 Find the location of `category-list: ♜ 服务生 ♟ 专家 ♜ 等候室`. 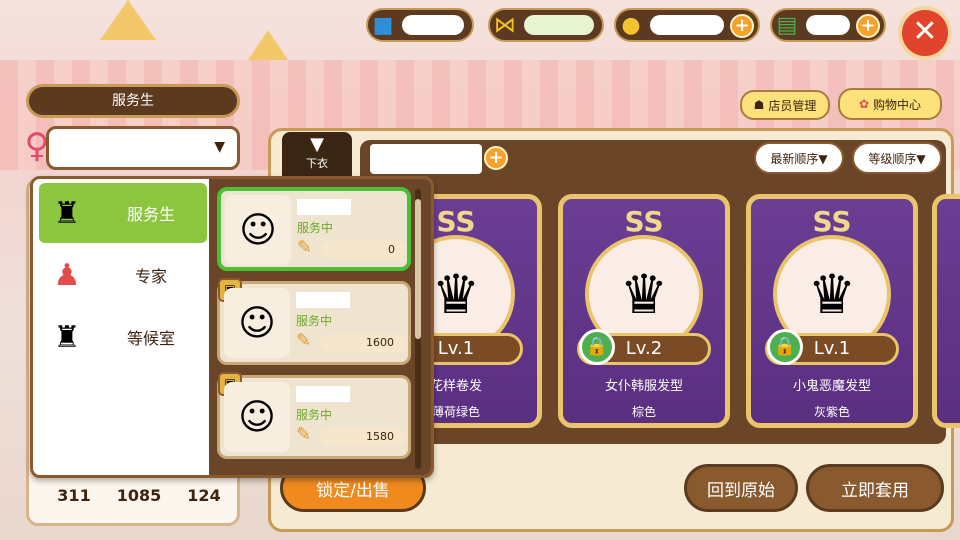

category-list: ♜ 服务生 ♟ 专家 ♜ 等候室 is located at coordinates (121, 327).